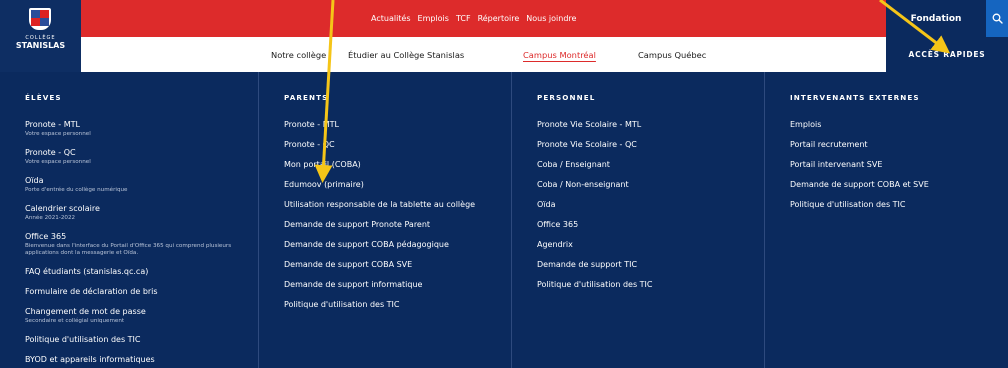  What do you see at coordinates (566, 97) in the screenshot?
I see `column-heading: PERSONNEL` at bounding box center [566, 97].